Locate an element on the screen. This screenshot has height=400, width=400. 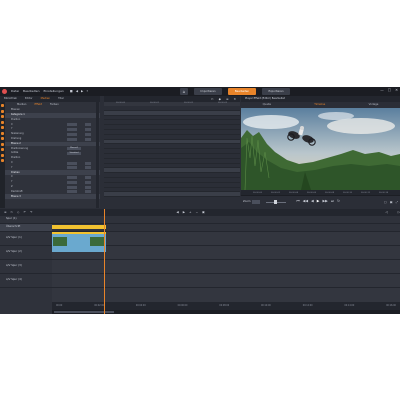
loop-icon: ↻ is located at coordinates (338, 202).